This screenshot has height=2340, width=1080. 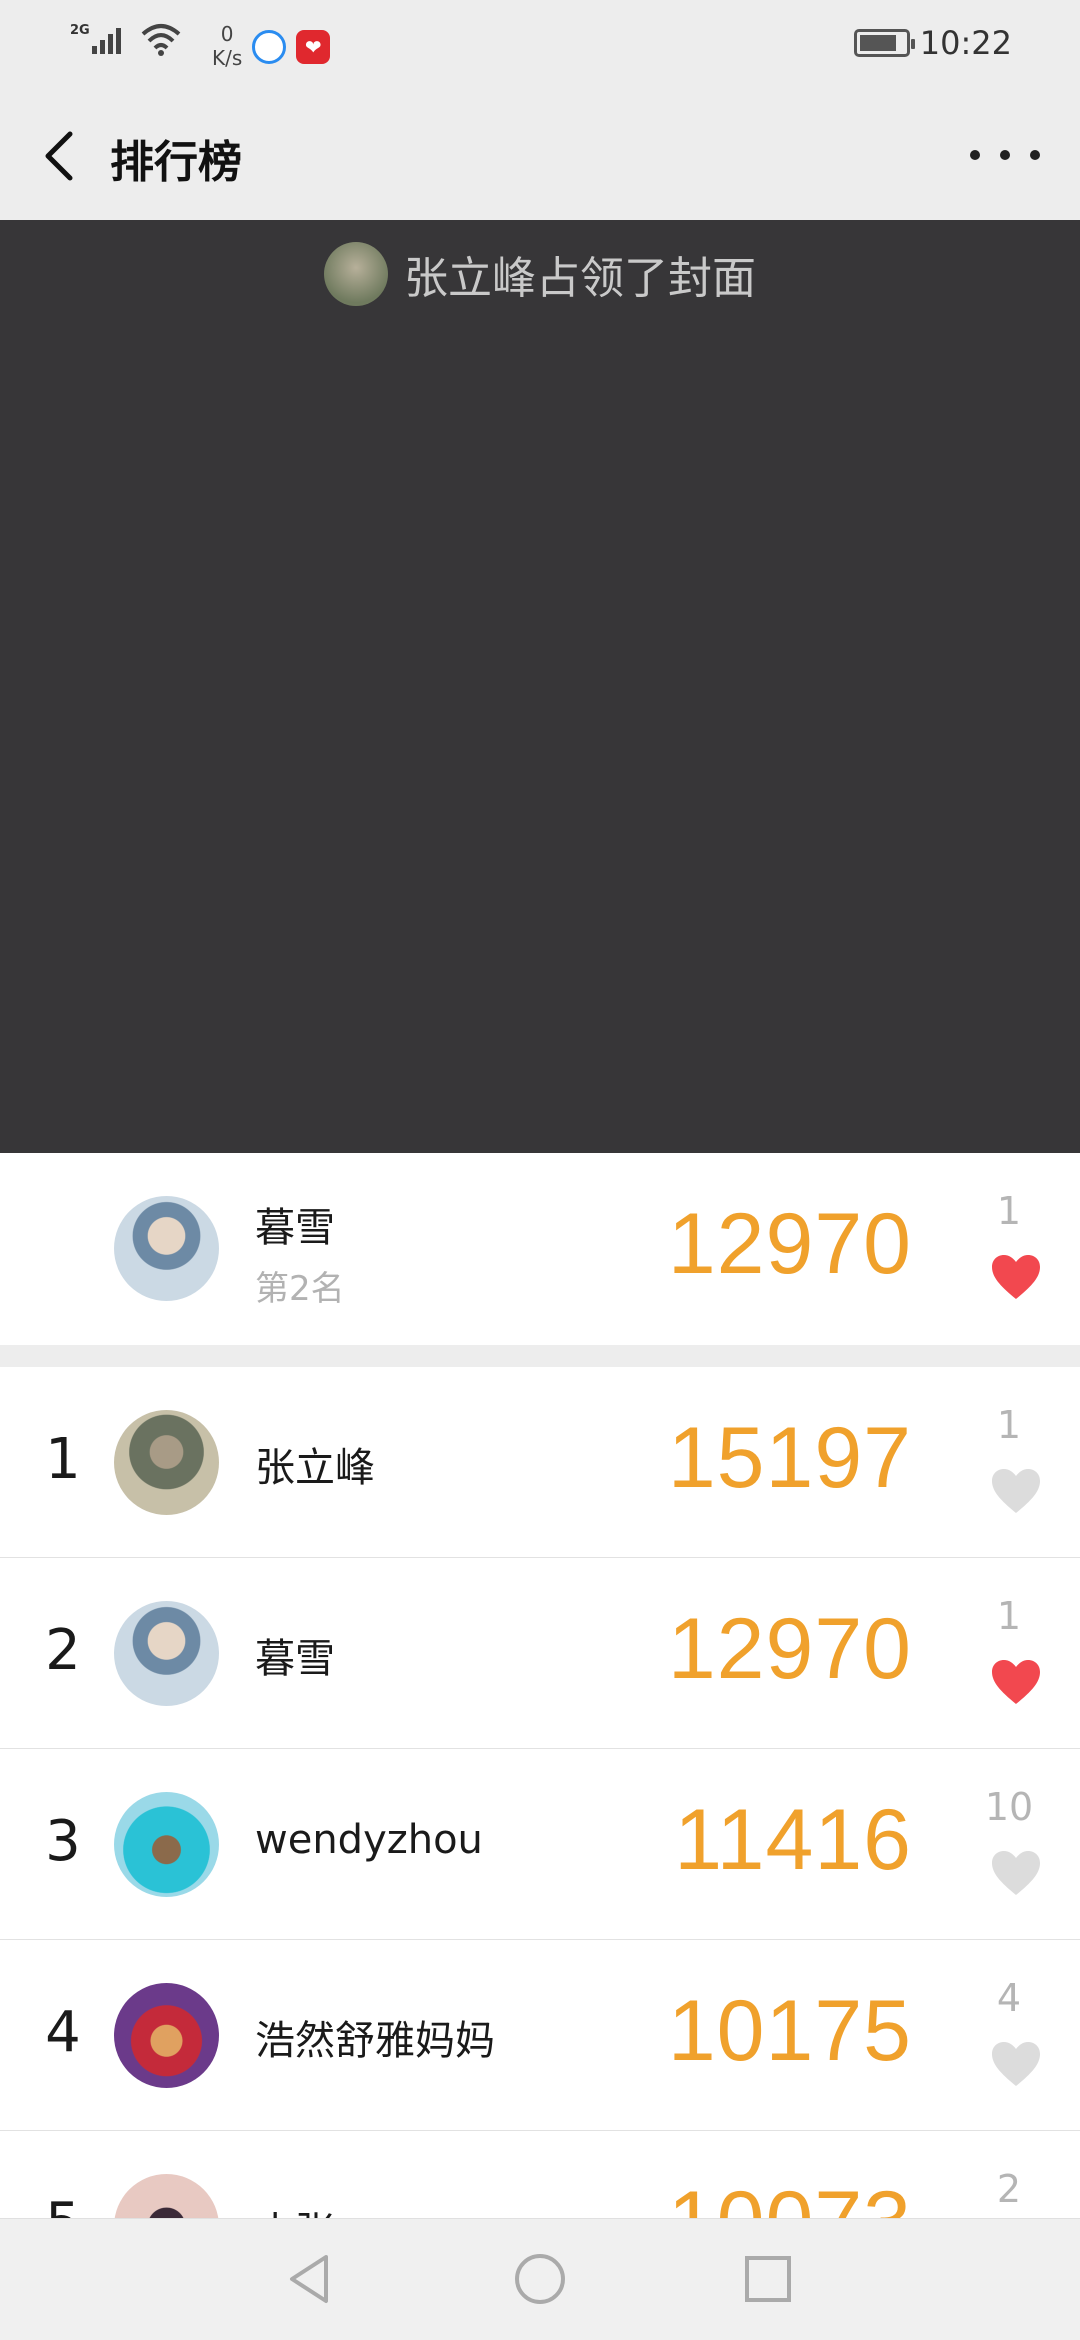 What do you see at coordinates (375, 2041) in the screenshot?
I see `user-name: 浩然舒雅妈妈` at bounding box center [375, 2041].